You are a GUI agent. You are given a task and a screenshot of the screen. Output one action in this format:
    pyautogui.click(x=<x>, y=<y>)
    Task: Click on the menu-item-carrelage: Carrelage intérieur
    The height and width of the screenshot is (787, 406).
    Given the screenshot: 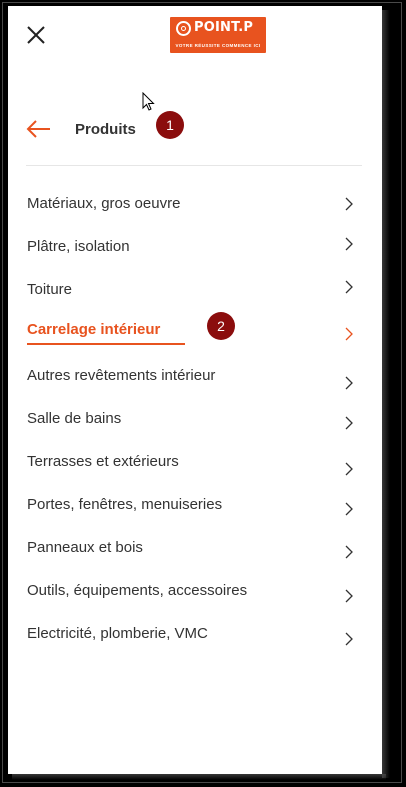 What is the action you would take?
    pyautogui.click(x=194, y=332)
    